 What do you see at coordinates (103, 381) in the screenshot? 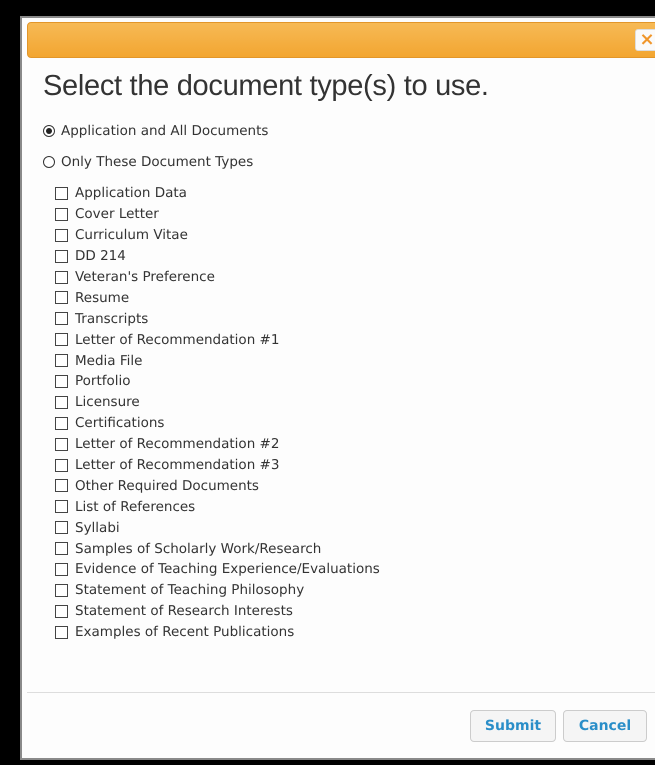
I see `checkbox-label: Portfolio` at bounding box center [103, 381].